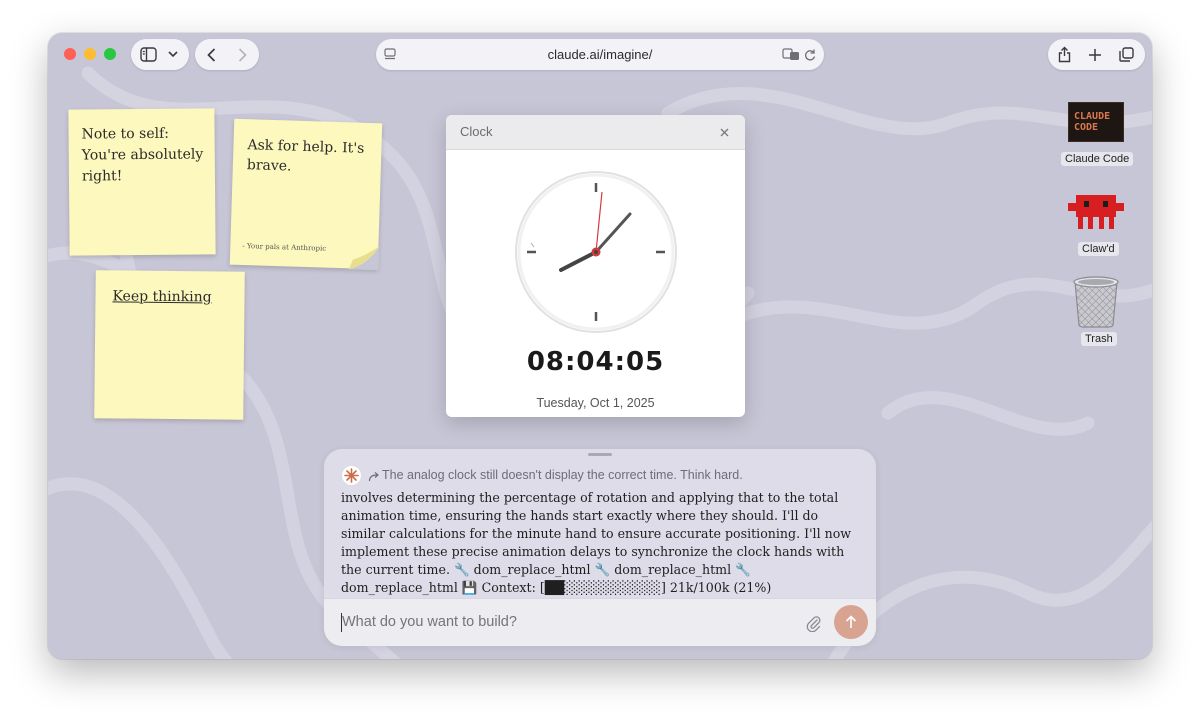 This screenshot has width=1200, height=723. I want to click on digital-time: 08:04:05, so click(595, 362).